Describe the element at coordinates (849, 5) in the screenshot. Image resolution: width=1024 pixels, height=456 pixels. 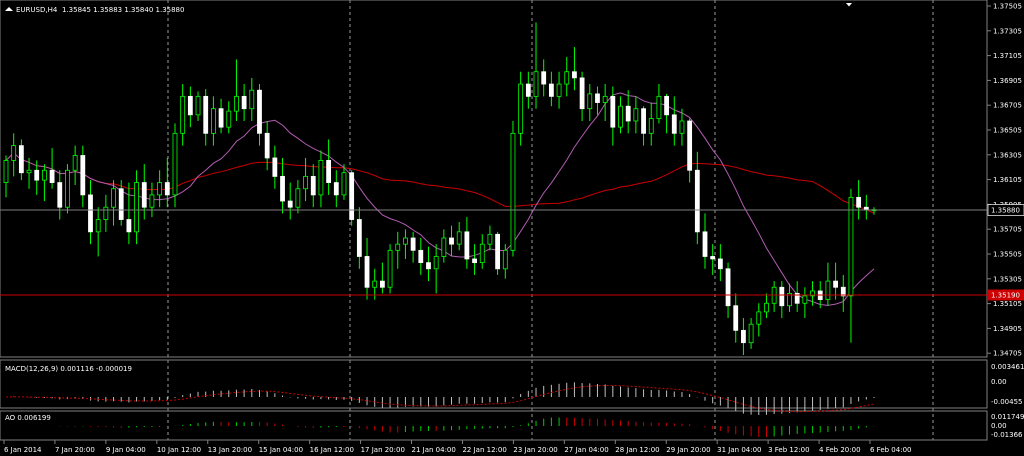
I see `chart-shift-icon` at that location.